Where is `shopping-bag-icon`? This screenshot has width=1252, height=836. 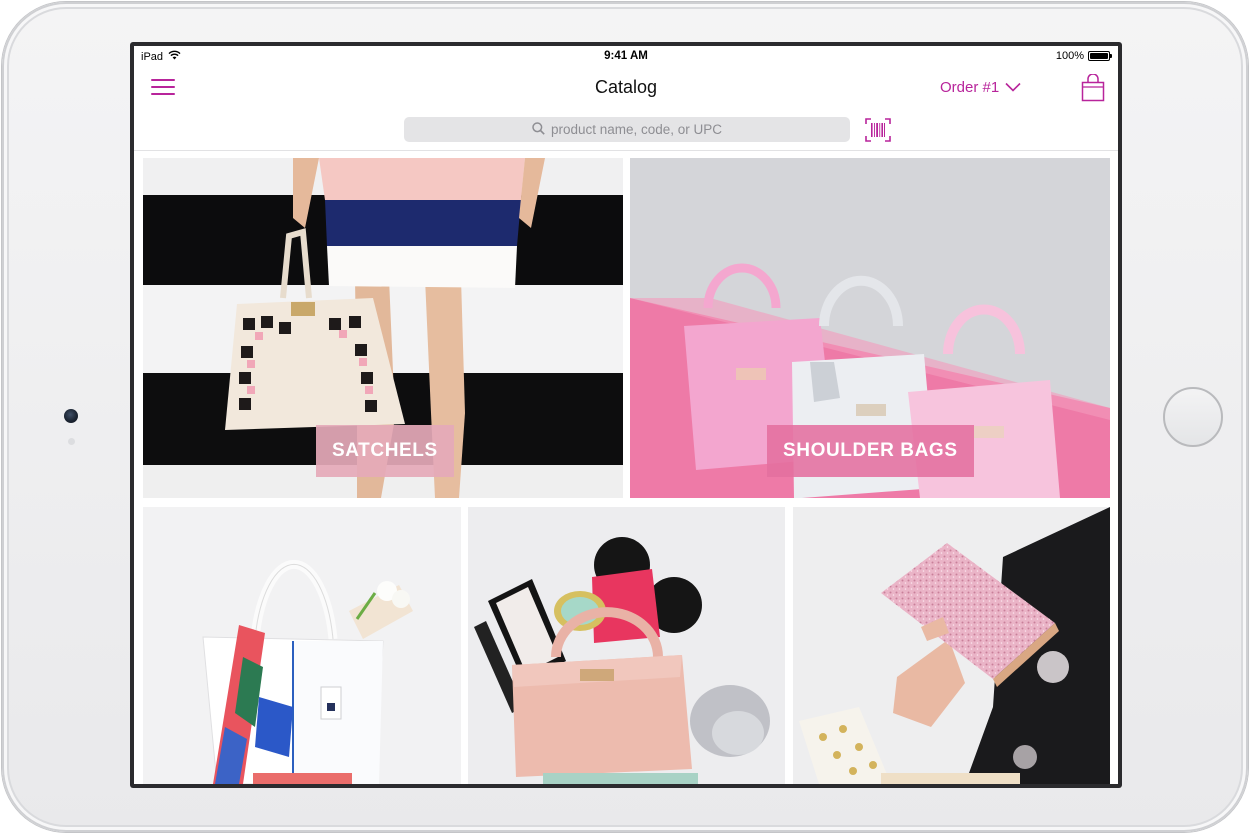
shopping-bag-icon is located at coordinates (1093, 87).